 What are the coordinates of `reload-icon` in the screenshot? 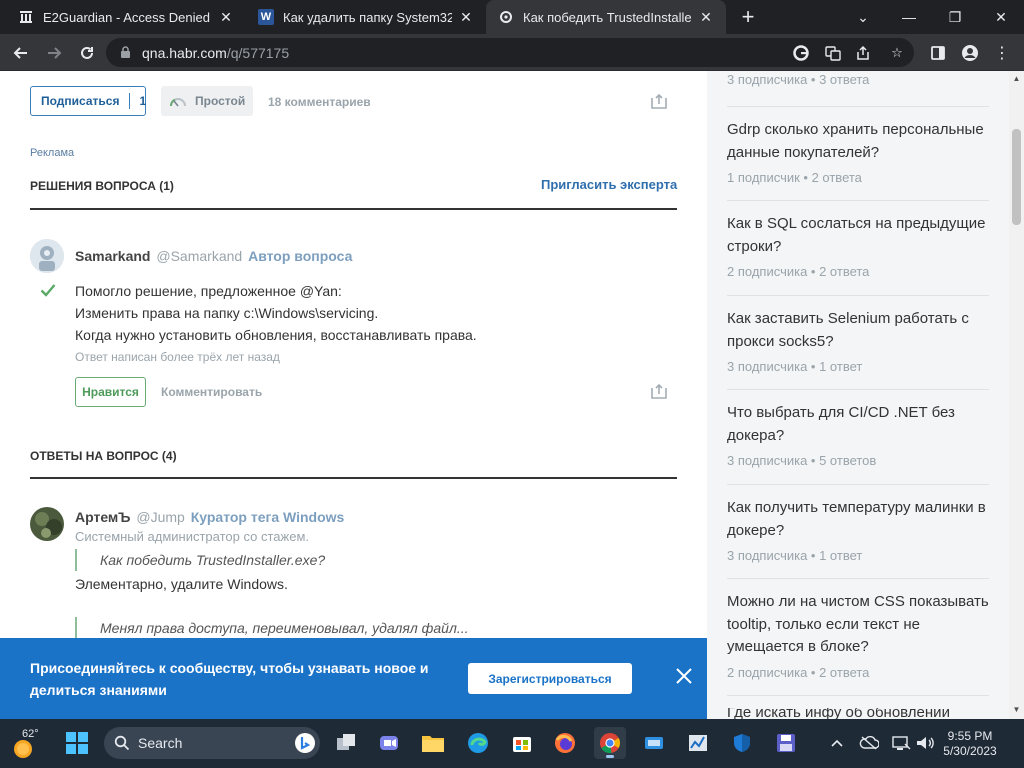 It's located at (87, 53).